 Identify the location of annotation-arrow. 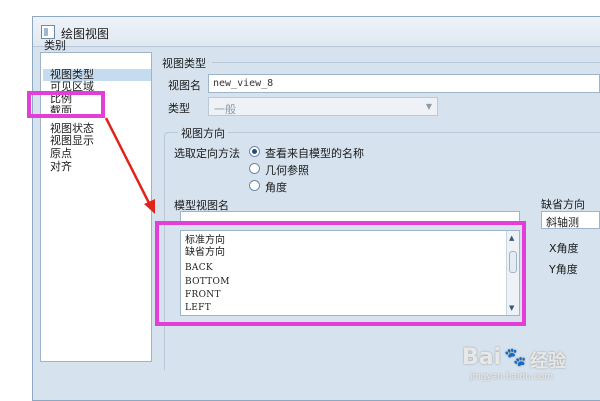
(129, 165).